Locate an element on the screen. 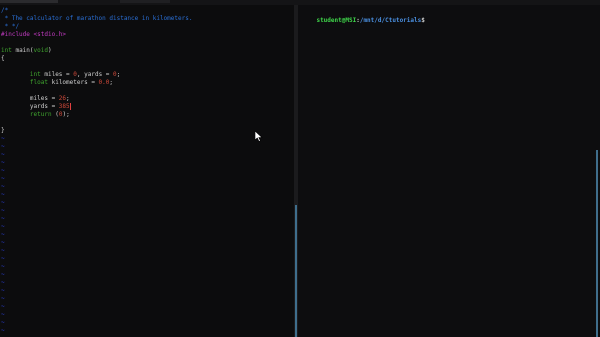 The height and width of the screenshot is (337, 600). code-token: float is located at coordinates (38, 82).